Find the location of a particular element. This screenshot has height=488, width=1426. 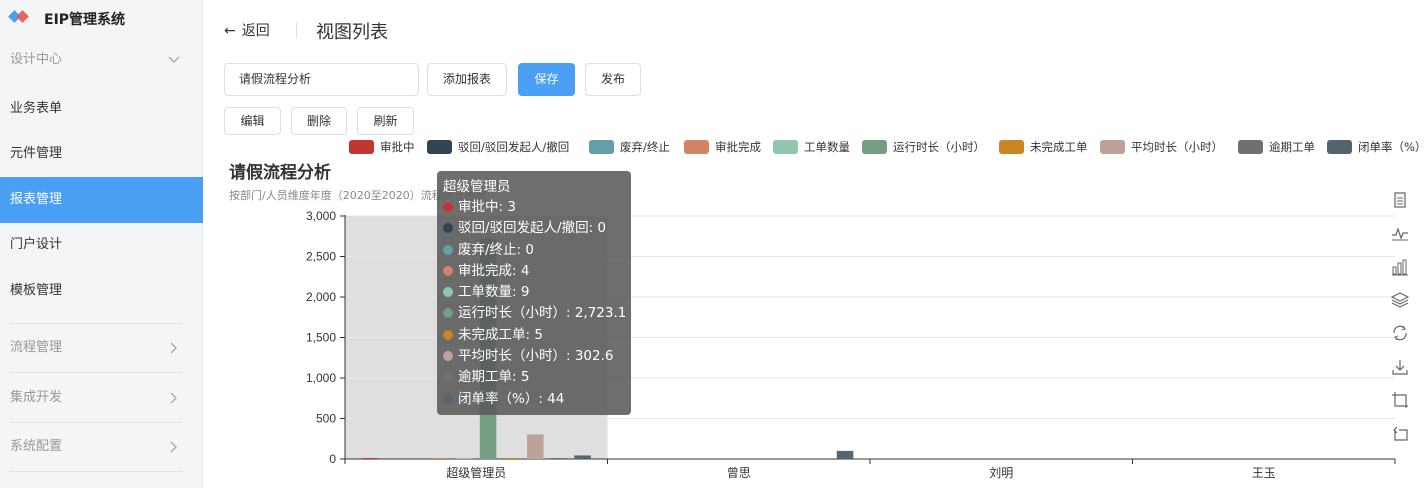

x-tick-label: 王玉 is located at coordinates (1264, 473).